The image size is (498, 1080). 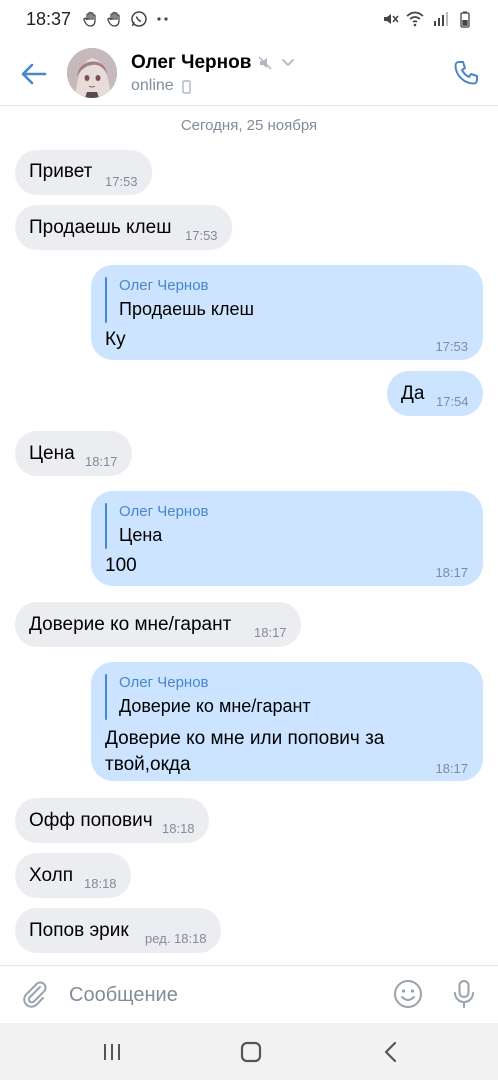 What do you see at coordinates (413, 393) in the screenshot?
I see `message-text: Да` at bounding box center [413, 393].